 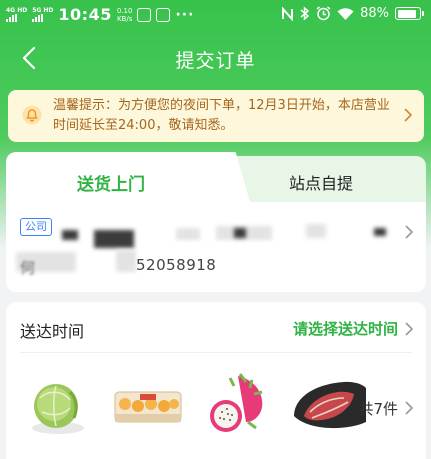 What do you see at coordinates (17, 10) in the screenshot?
I see `network-label-1: 4G HD` at bounding box center [17, 10].